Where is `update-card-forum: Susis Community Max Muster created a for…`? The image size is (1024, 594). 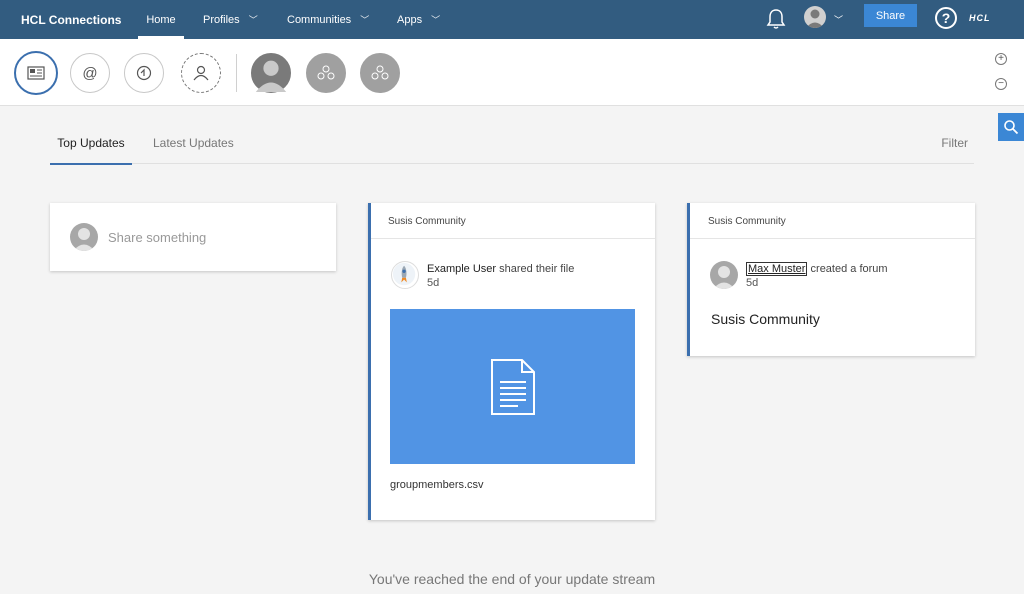 update-card-forum: Susis Community Max Muster created a for… is located at coordinates (831, 279).